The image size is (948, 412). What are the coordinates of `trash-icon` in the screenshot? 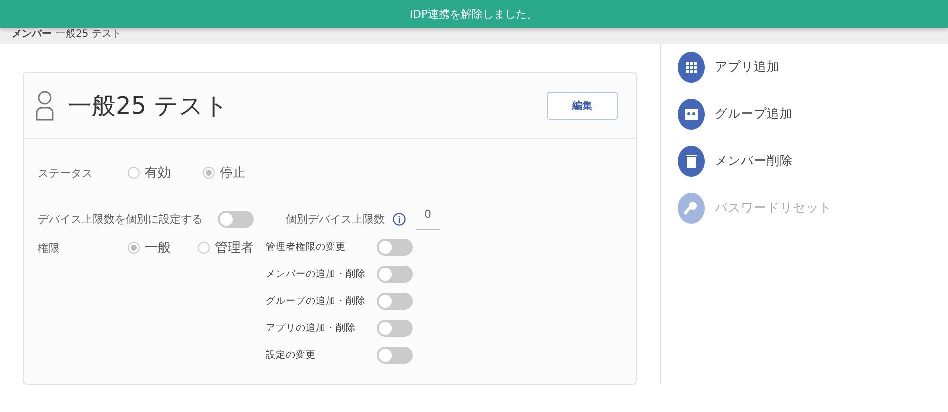 It's located at (691, 161).